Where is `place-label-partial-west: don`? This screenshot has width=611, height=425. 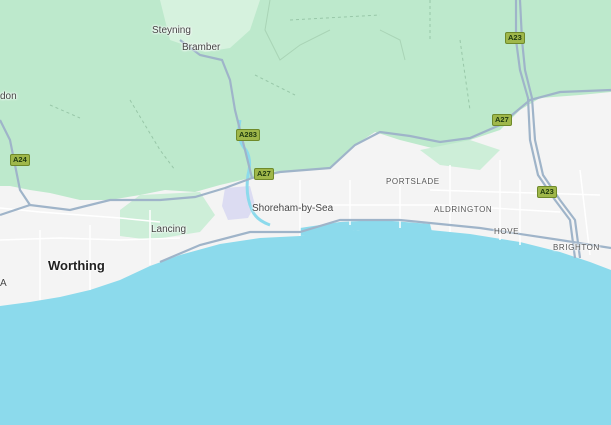 place-label-partial-west: don is located at coordinates (8, 97).